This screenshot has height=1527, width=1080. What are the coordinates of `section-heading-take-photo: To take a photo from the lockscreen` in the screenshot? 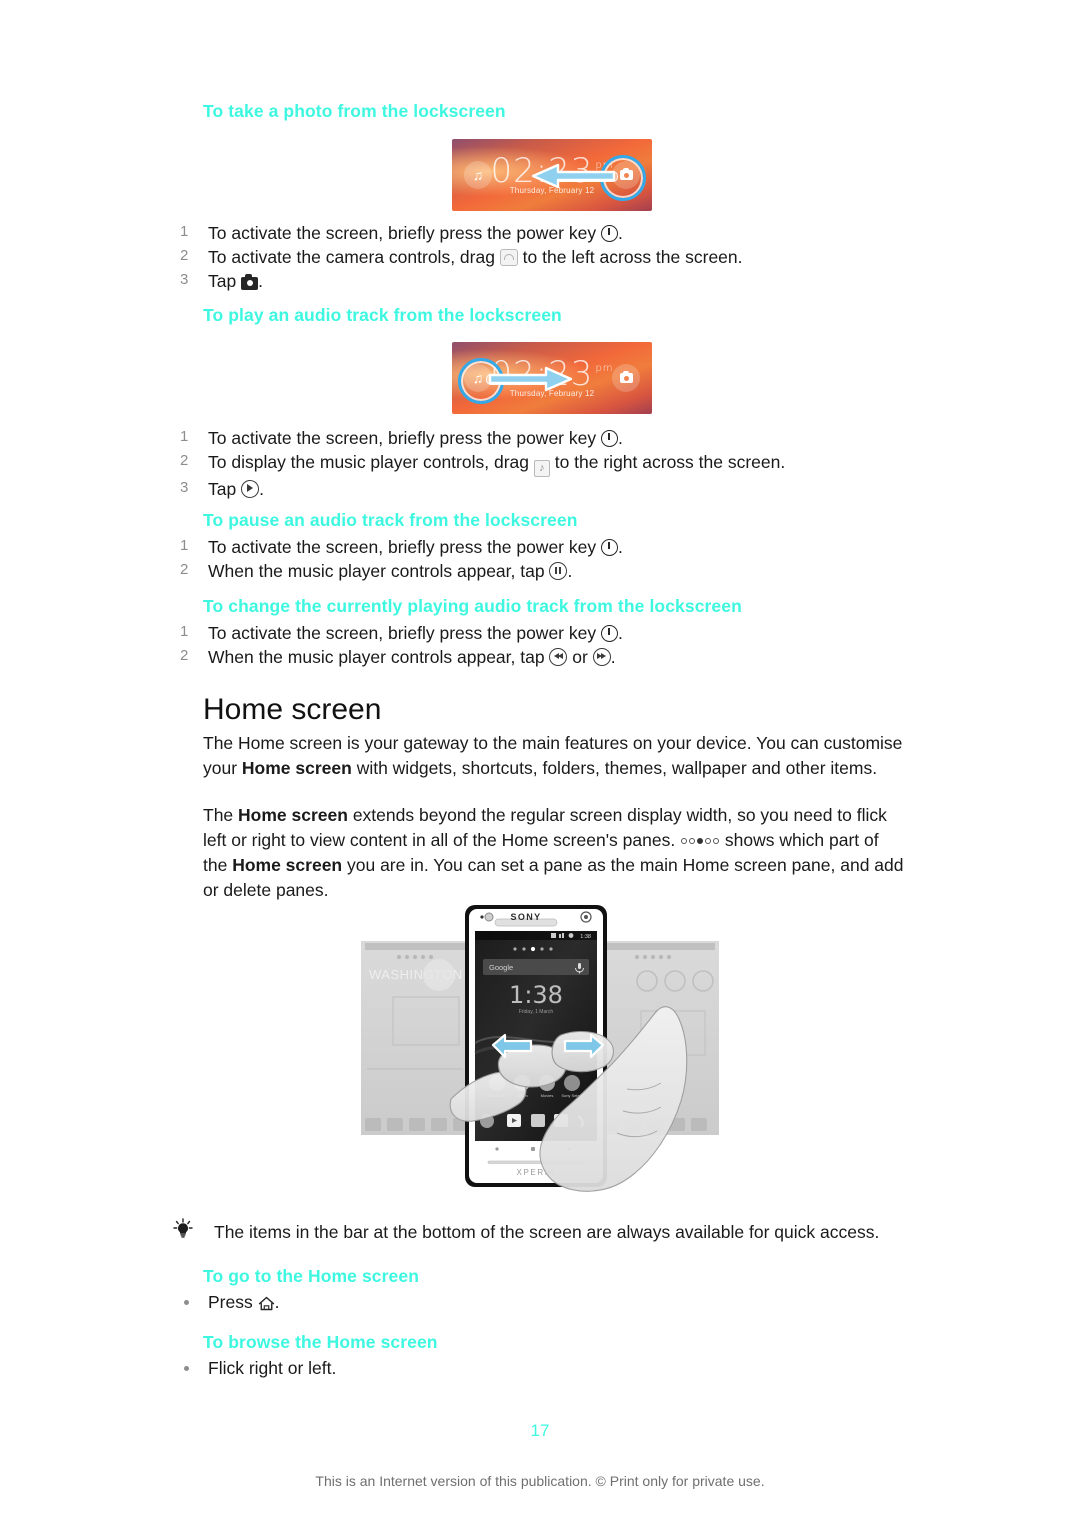 It's located at (354, 111).